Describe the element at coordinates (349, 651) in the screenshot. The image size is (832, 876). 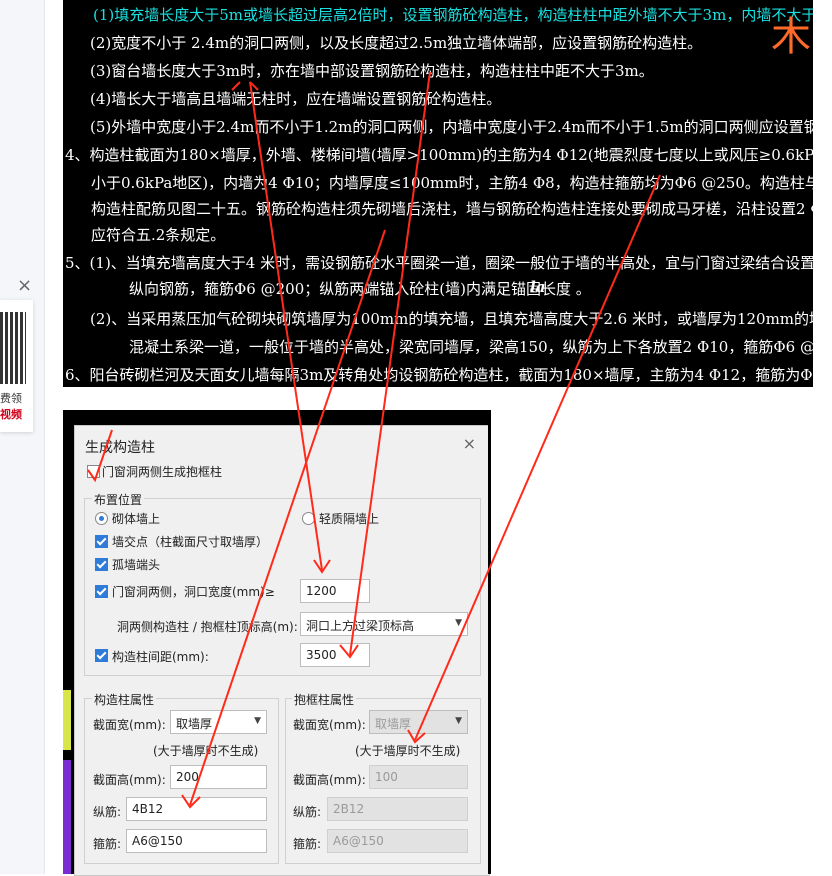
I see `arrowhead` at that location.